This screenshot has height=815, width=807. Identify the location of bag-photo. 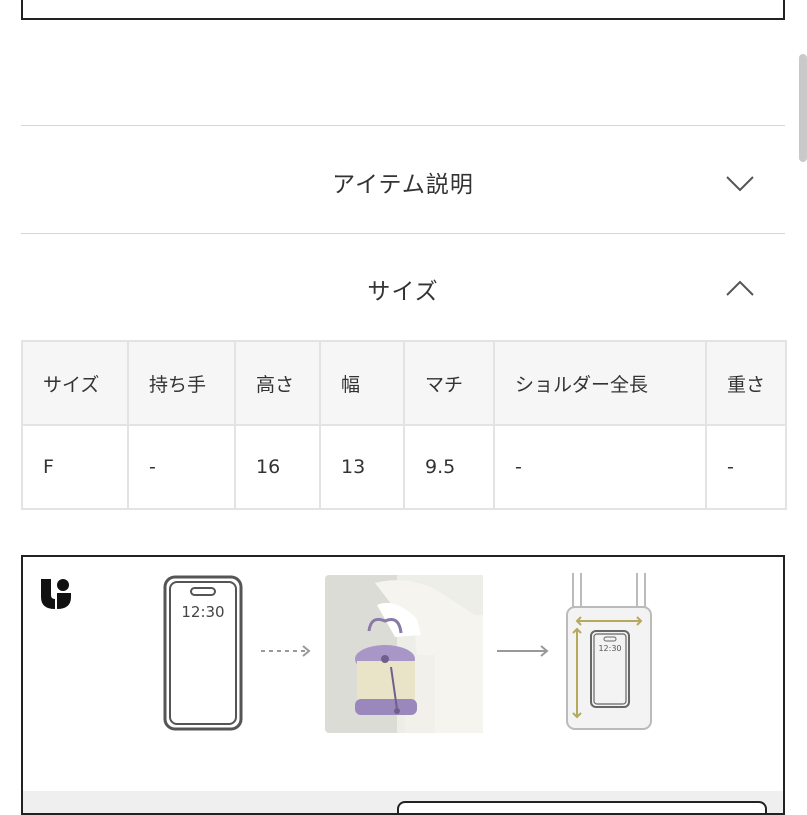
(404, 654).